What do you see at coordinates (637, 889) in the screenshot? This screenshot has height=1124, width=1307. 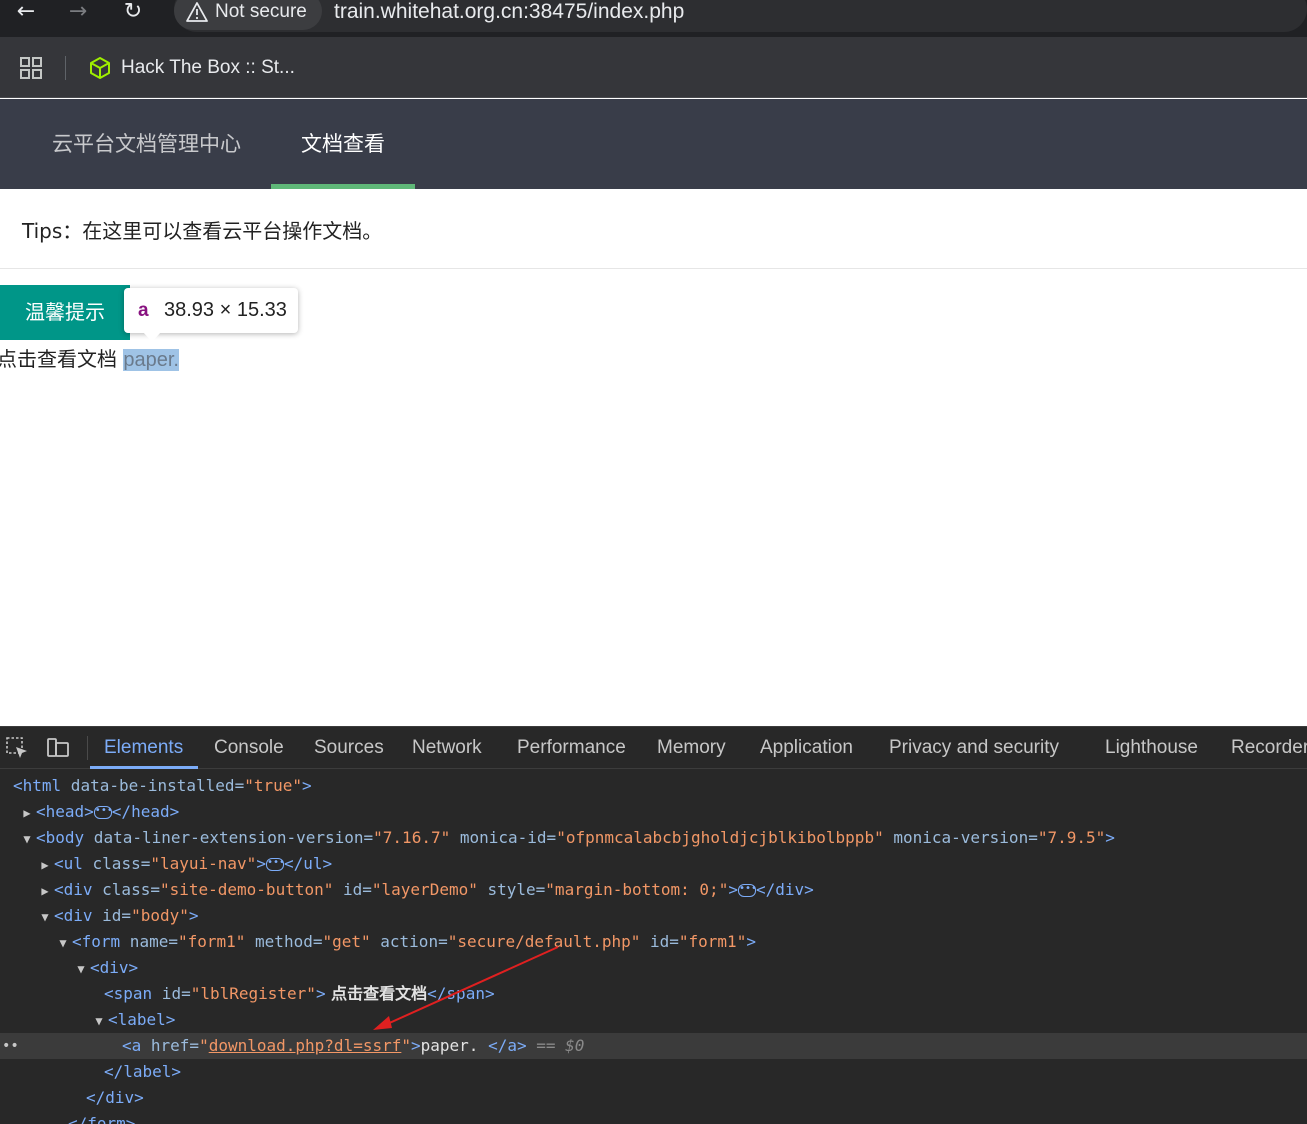 I see `attr-value: "margin-bottom: 0;"` at bounding box center [637, 889].